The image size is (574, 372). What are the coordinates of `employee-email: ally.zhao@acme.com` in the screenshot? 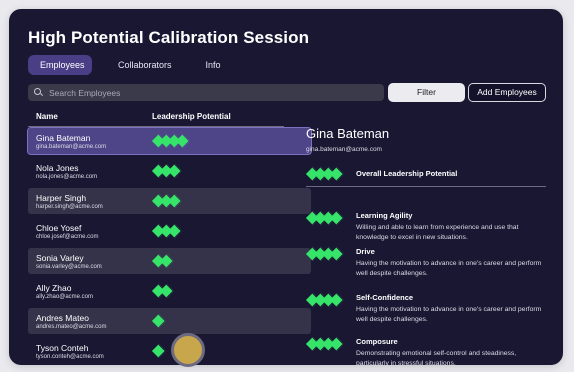 It's located at (64, 297).